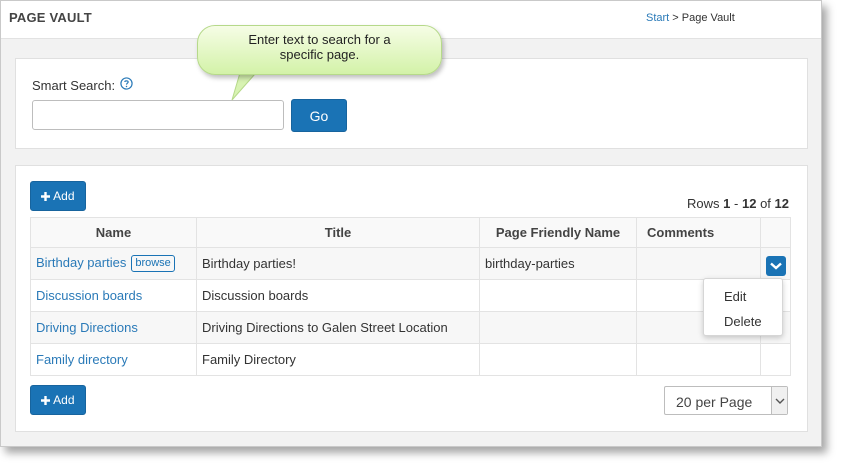  Describe the element at coordinates (338, 263) in the screenshot. I see `title-cell: Birthday parties!` at that location.